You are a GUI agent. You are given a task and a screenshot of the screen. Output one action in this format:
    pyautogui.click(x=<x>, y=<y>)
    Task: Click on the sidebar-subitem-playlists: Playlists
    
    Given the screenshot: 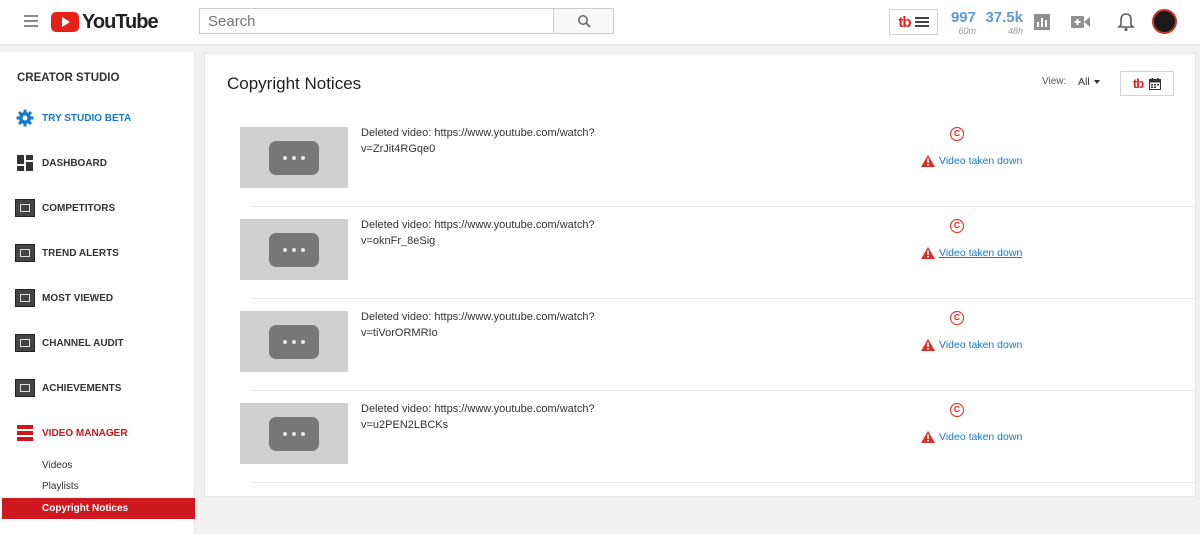 What is the action you would take?
    pyautogui.click(x=60, y=486)
    